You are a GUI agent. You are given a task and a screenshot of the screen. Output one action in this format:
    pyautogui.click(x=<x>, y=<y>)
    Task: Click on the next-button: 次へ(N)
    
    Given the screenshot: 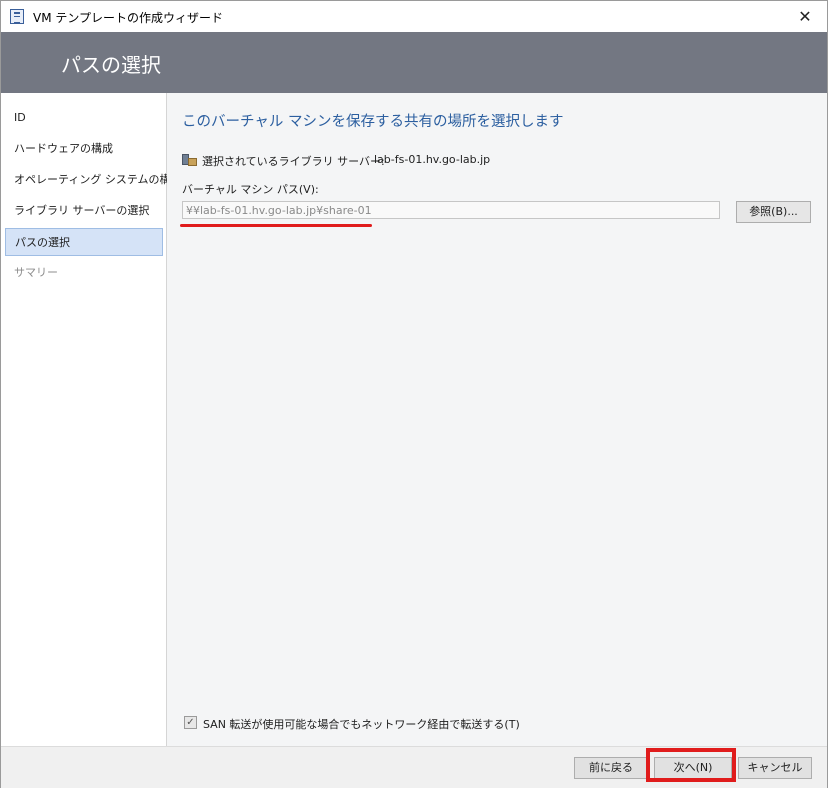 What is the action you would take?
    pyautogui.click(x=693, y=768)
    